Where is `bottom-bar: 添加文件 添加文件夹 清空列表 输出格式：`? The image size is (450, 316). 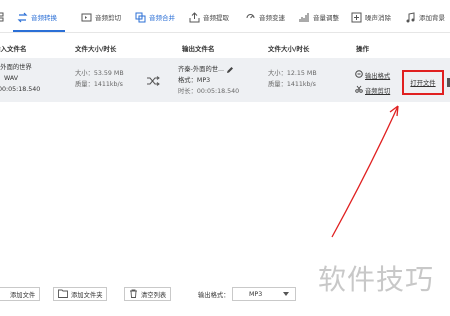
bottom-bar: 添加文件 添加文件夹 清空列表 输出格式： is located at coordinates (225, 295).